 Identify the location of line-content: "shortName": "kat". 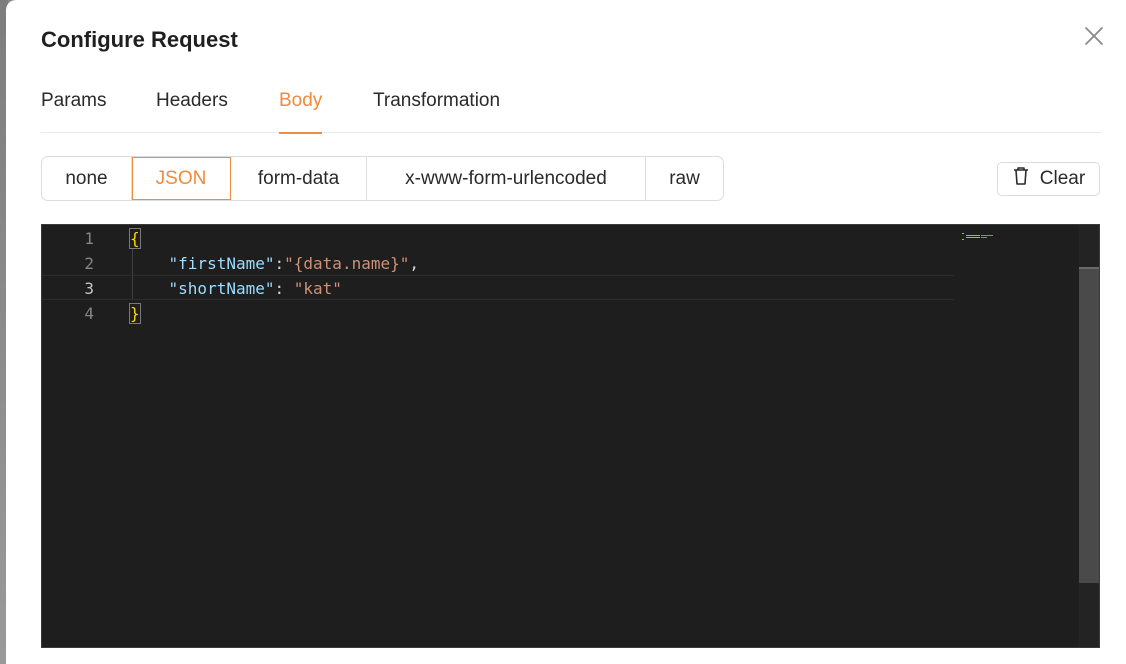
(236, 288).